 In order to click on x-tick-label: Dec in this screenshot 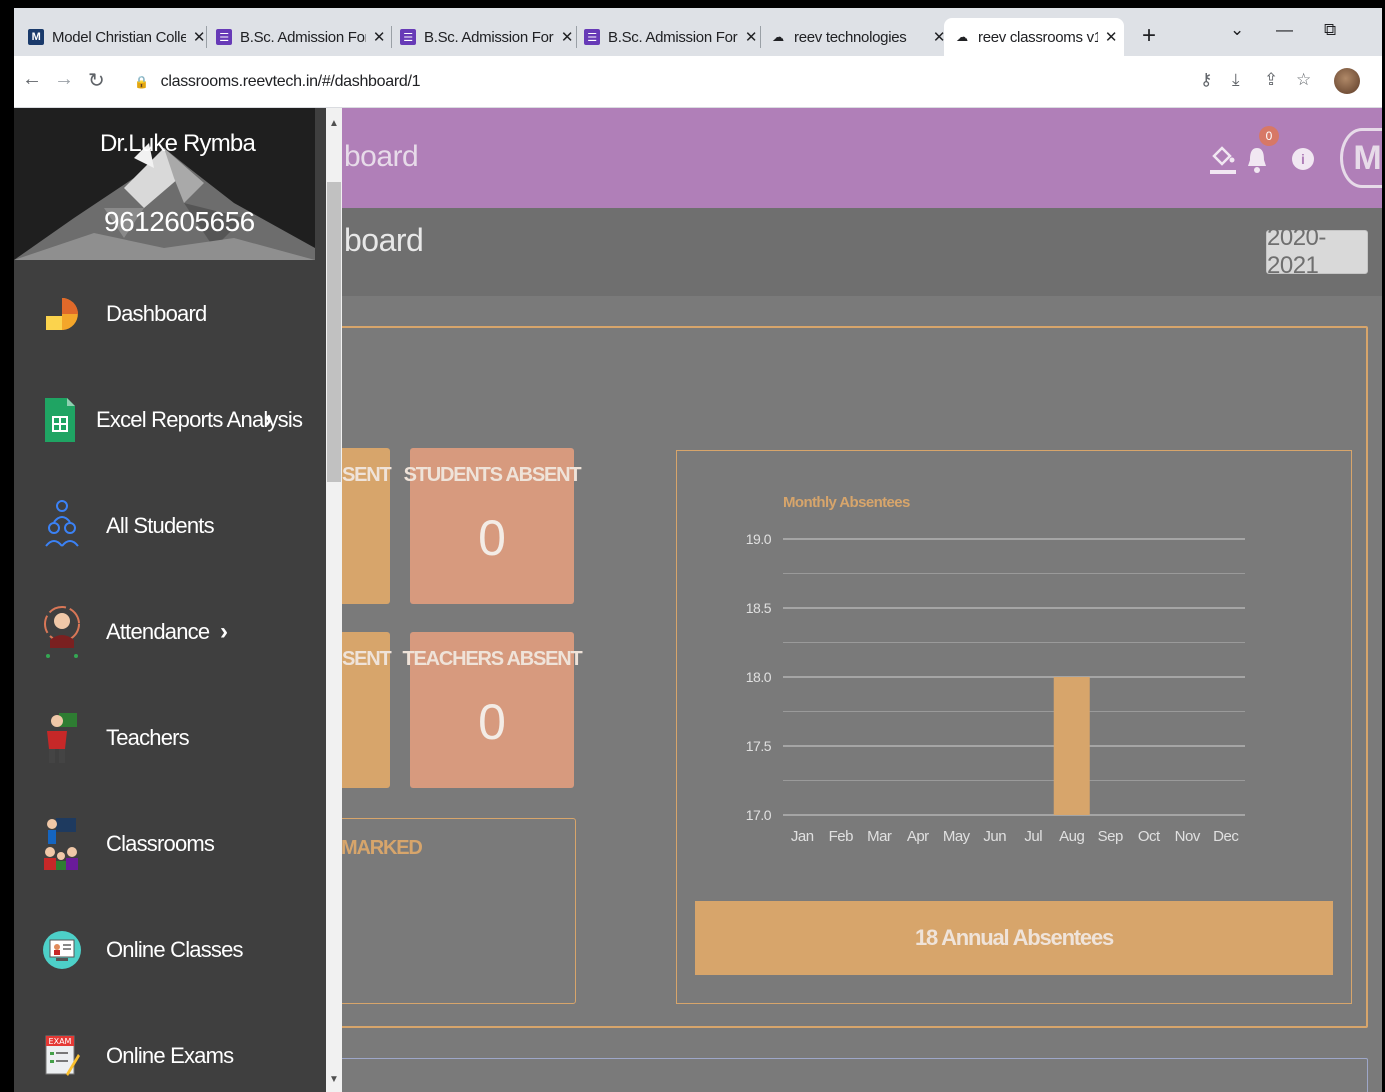, I will do `click(1226, 836)`.